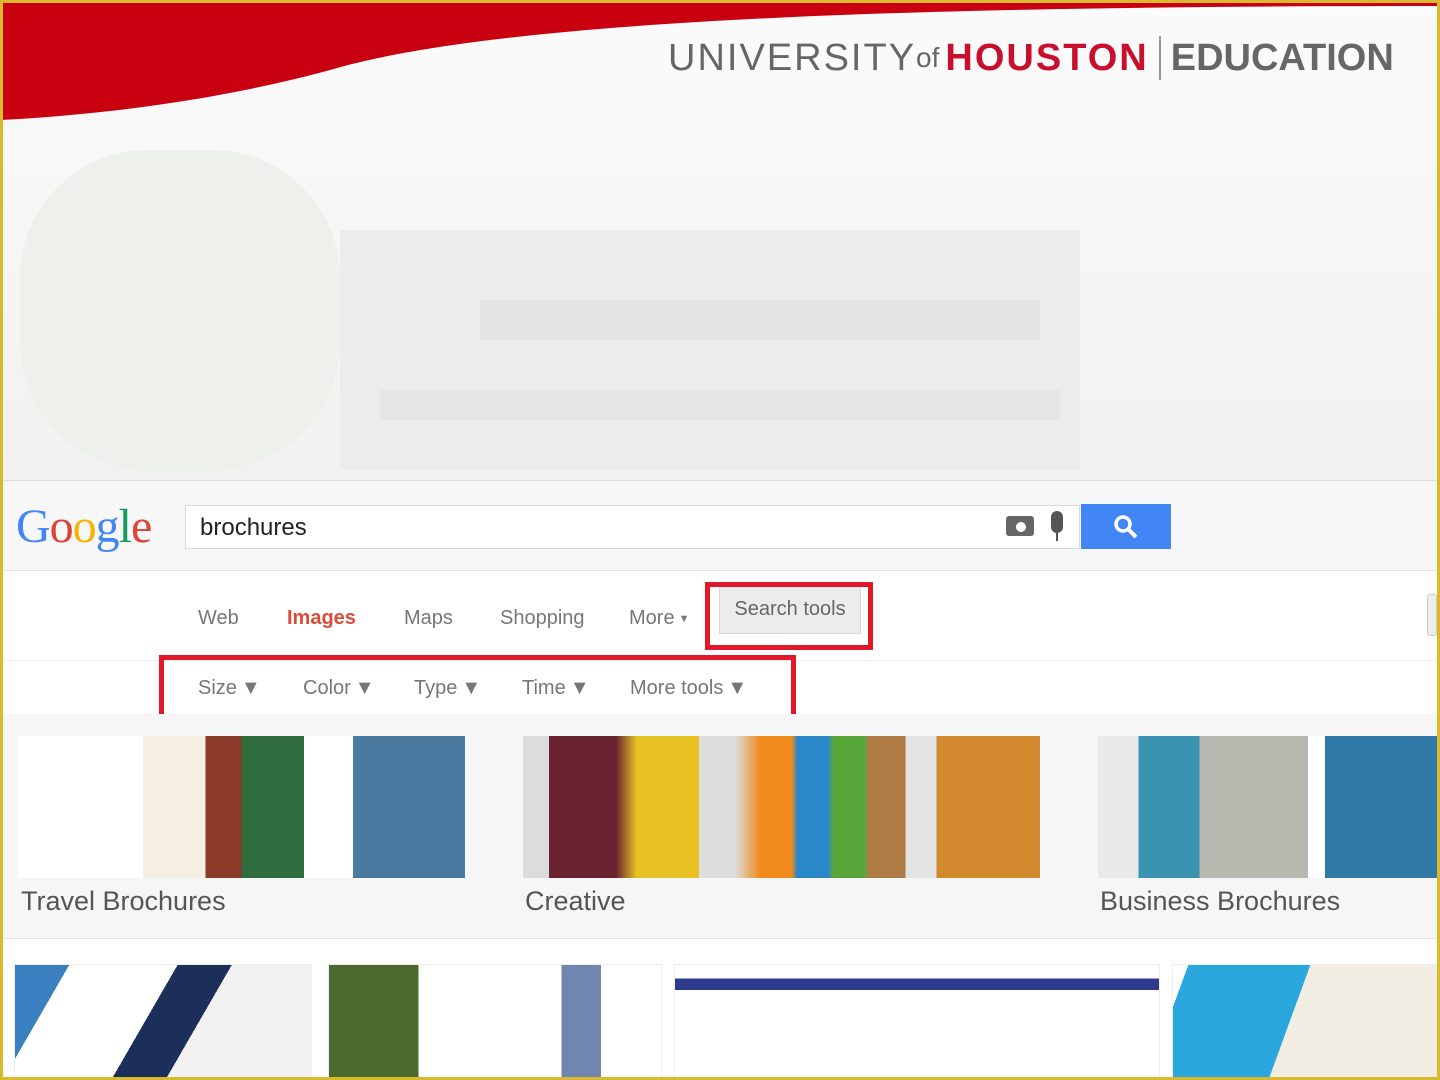  What do you see at coordinates (1282, 57) in the screenshot?
I see `logo-college: EDUCATION` at bounding box center [1282, 57].